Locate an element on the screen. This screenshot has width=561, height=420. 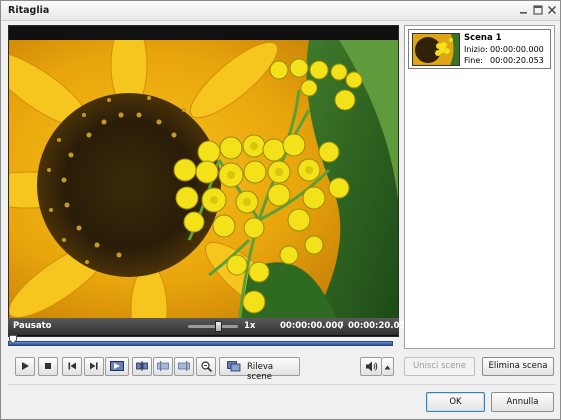
speed-value: 1x is located at coordinates (250, 326).